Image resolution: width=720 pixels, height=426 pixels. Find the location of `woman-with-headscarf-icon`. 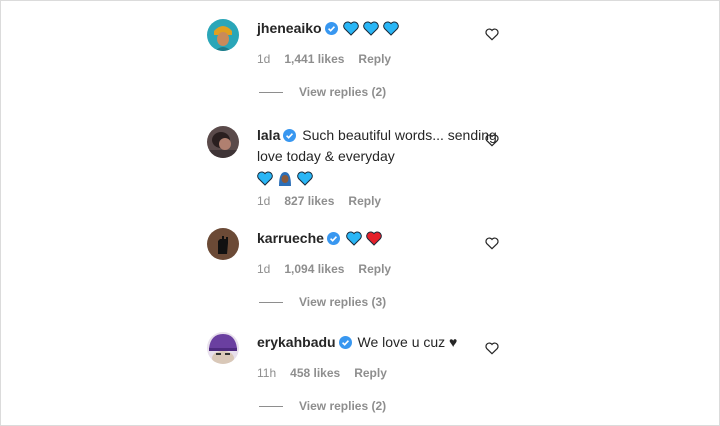

woman-with-headscarf-icon is located at coordinates (284, 179).